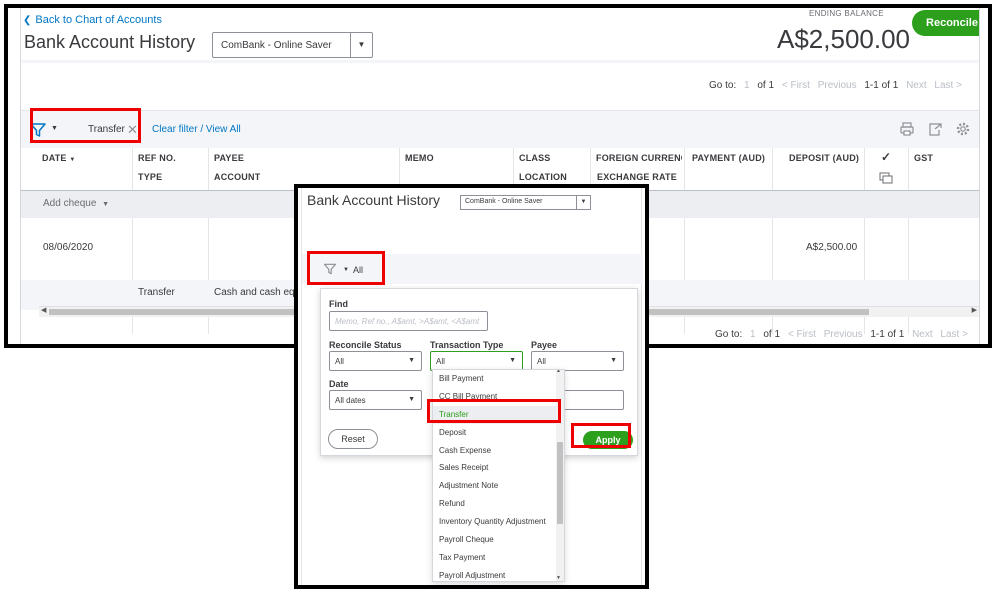 Image resolution: width=999 pixels, height=592 pixels. What do you see at coordinates (150, 177) in the screenshot?
I see `column-header-type: TYPE` at bounding box center [150, 177].